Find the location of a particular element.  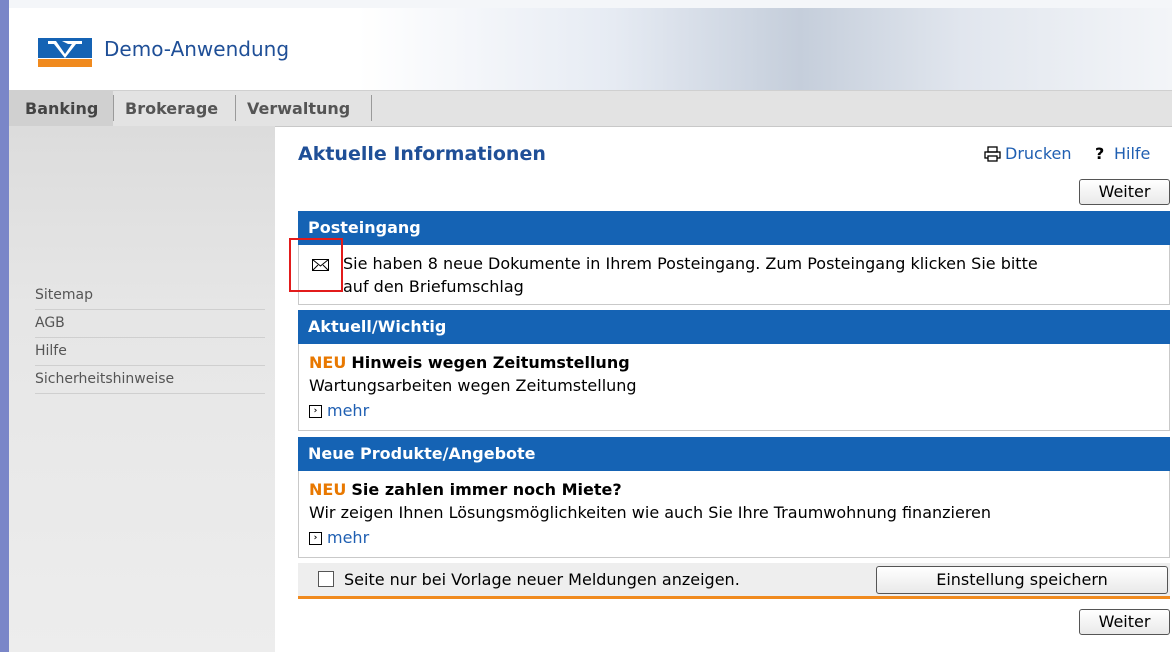

weiter-button-top: Weiter is located at coordinates (1124, 192).